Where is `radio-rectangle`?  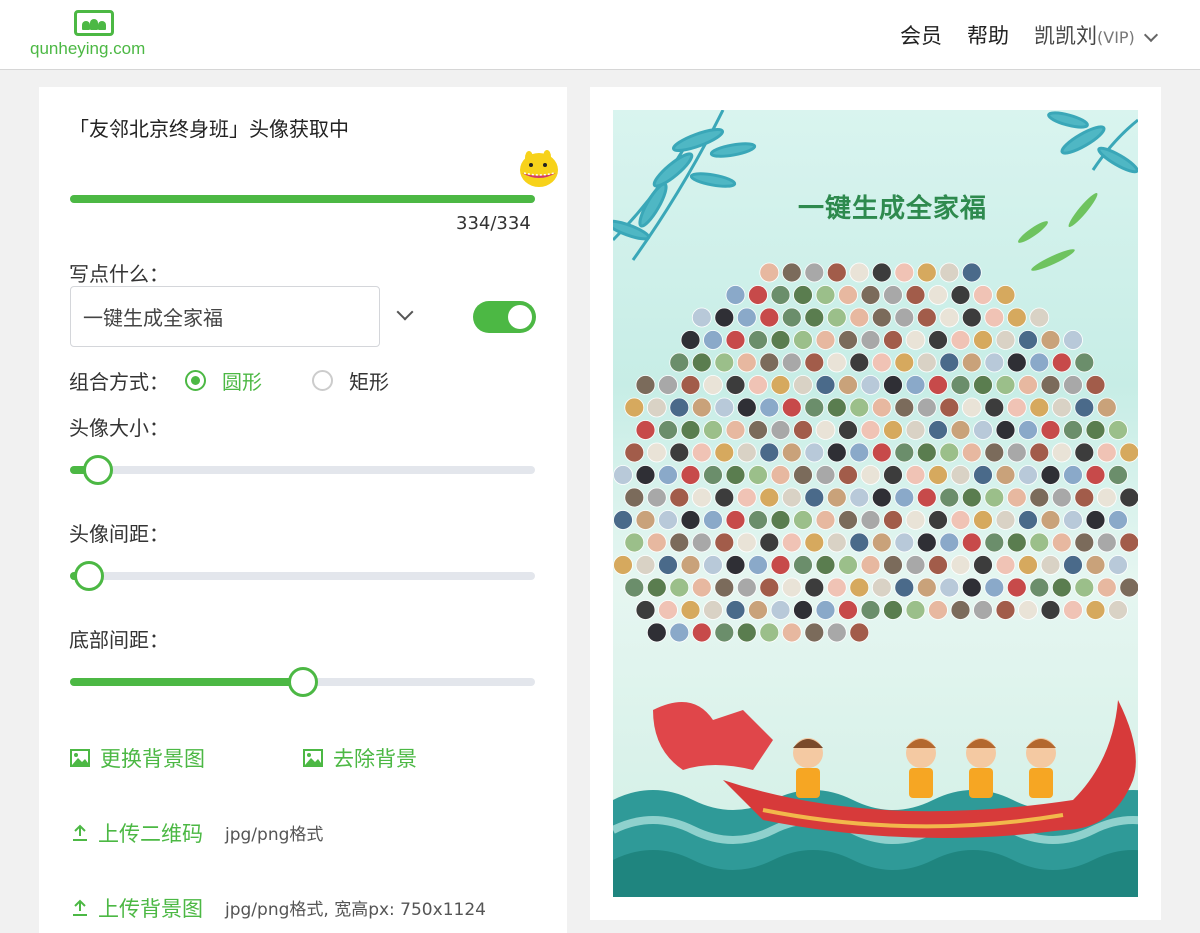 radio-rectangle is located at coordinates (322, 380).